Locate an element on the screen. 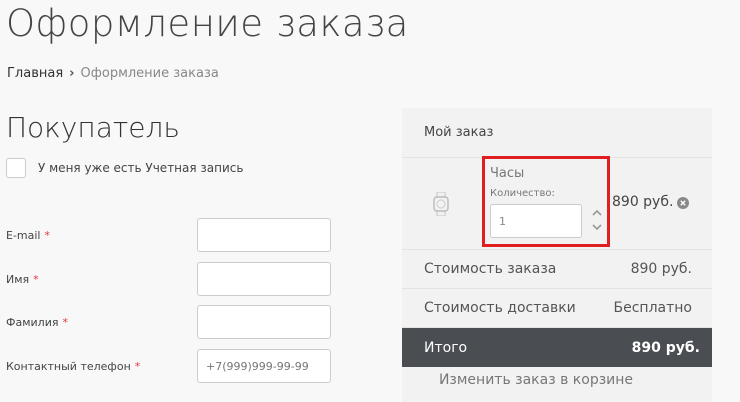 The image size is (740, 402). remove-item-icon is located at coordinates (683, 203).